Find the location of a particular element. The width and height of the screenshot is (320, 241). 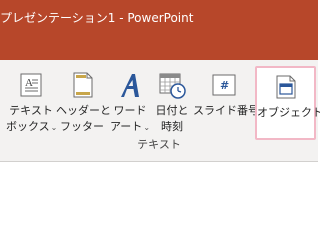

text-box-label-line1: テキスト is located at coordinates (31, 110).